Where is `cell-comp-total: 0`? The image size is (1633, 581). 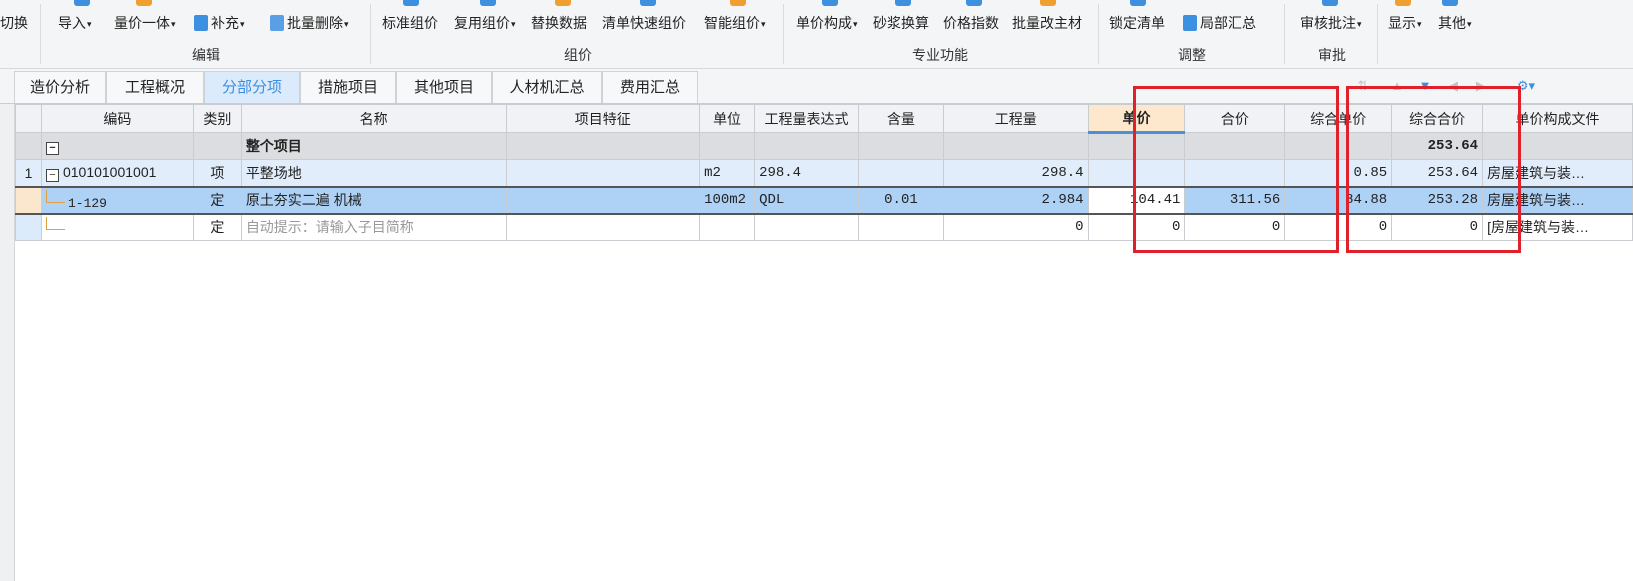 cell-comp-total: 0 is located at coordinates (1437, 227).